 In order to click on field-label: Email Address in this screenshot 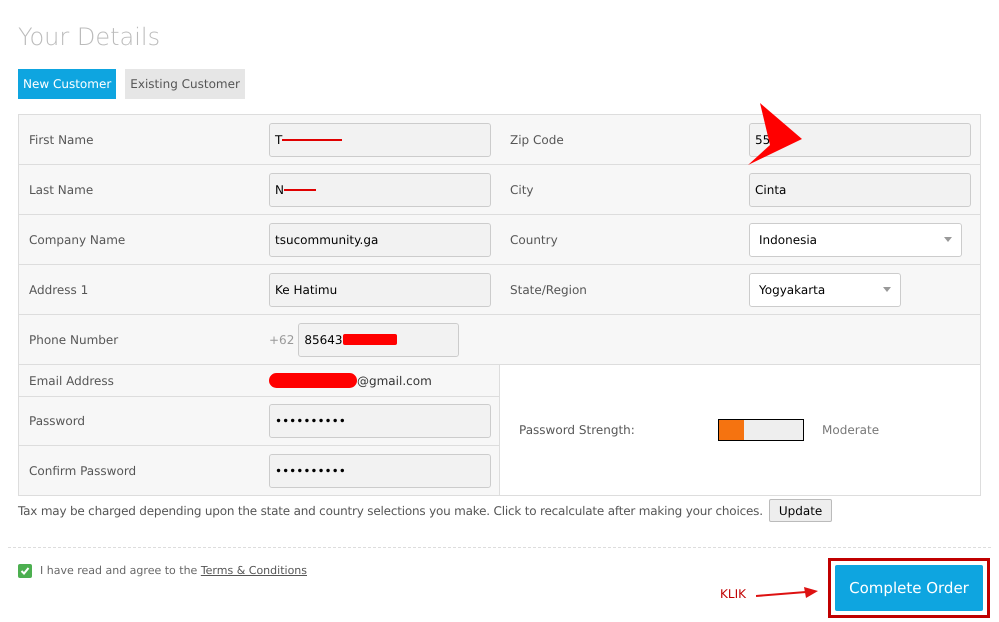, I will do `click(71, 381)`.